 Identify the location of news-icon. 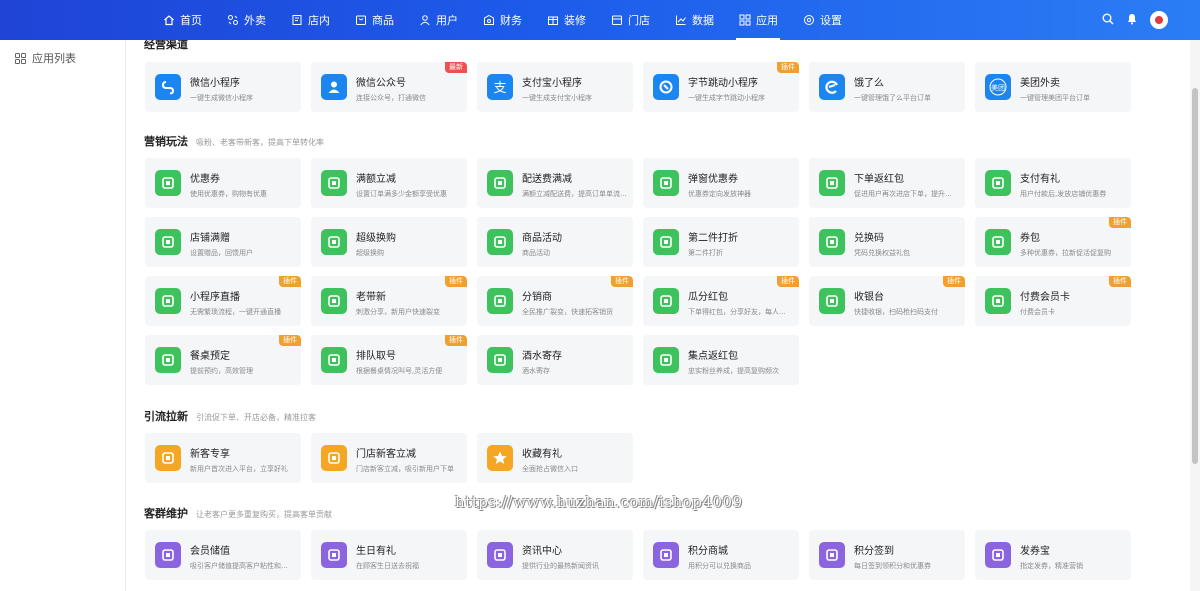
(500, 555).